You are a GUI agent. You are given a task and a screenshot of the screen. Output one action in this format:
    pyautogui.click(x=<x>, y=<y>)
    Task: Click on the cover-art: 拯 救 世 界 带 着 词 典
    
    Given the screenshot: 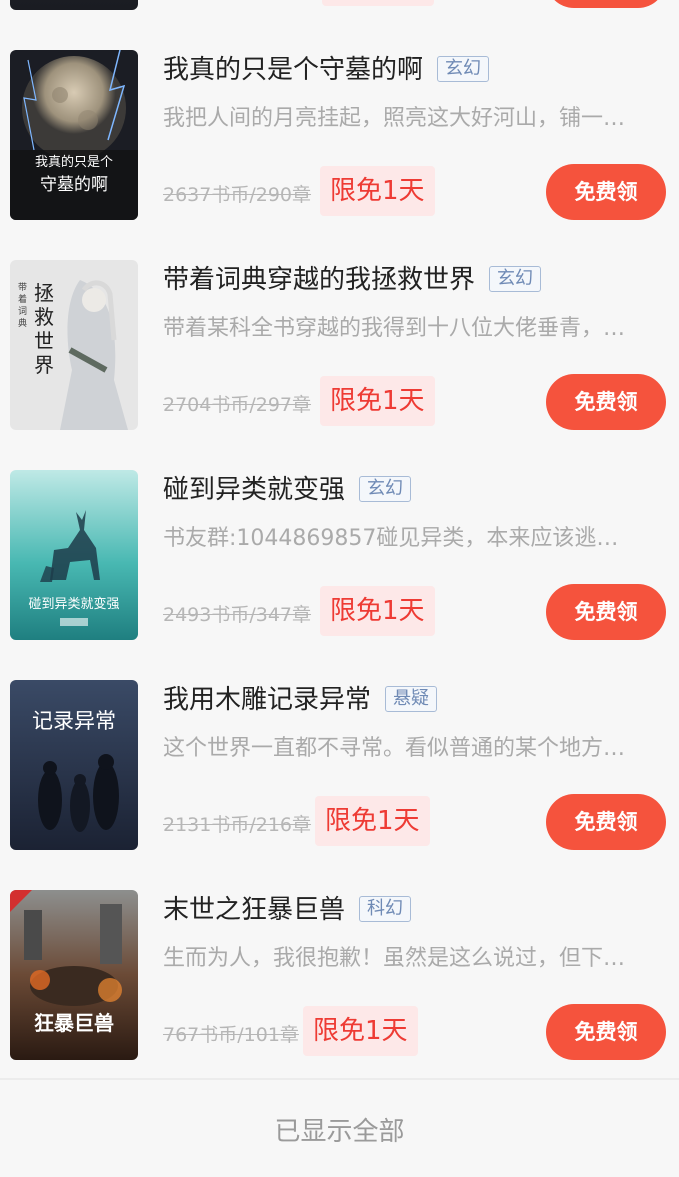 What is the action you would take?
    pyautogui.click(x=74, y=345)
    